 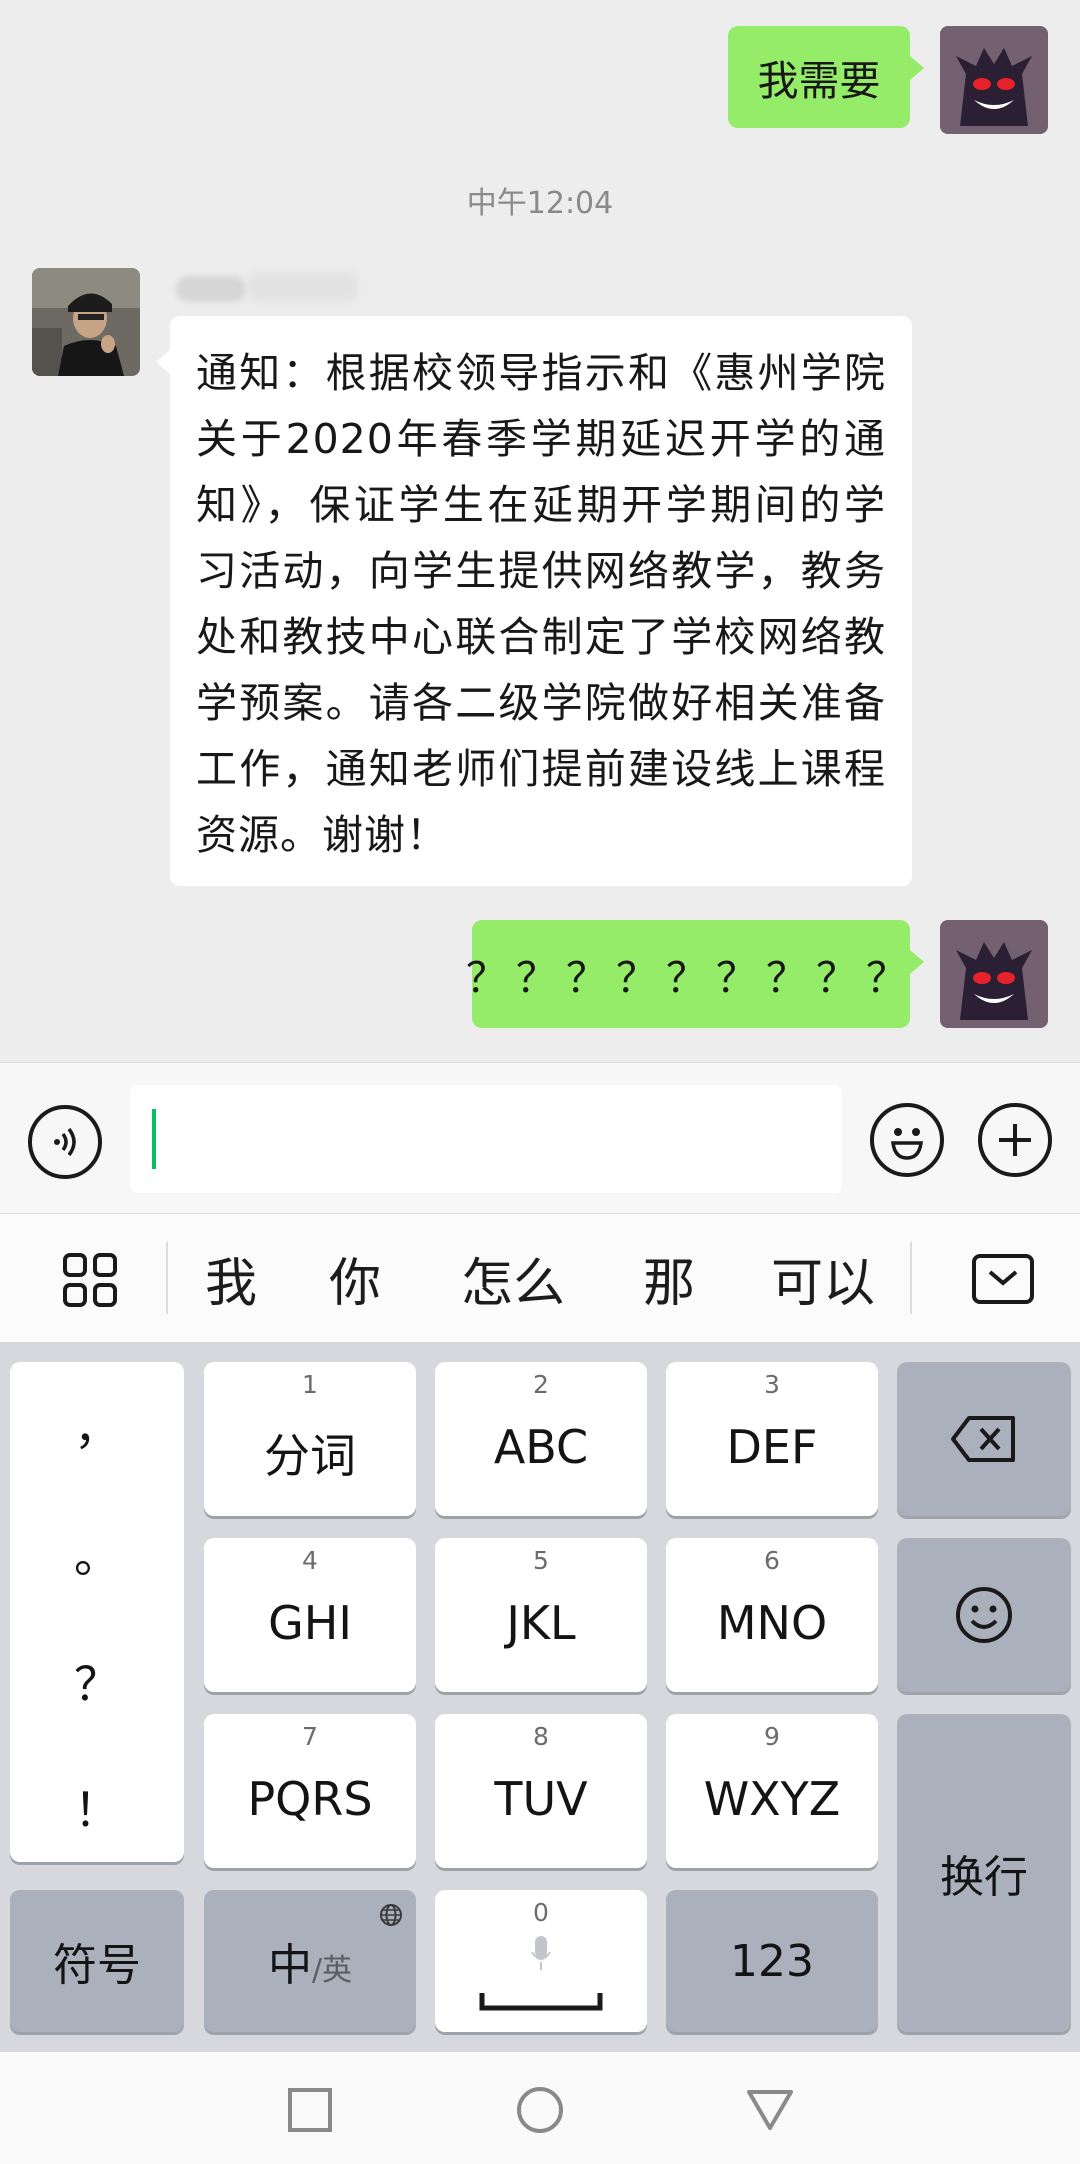 What do you see at coordinates (97, 1681) in the screenshot?
I see `punctuation-key: ？` at bounding box center [97, 1681].